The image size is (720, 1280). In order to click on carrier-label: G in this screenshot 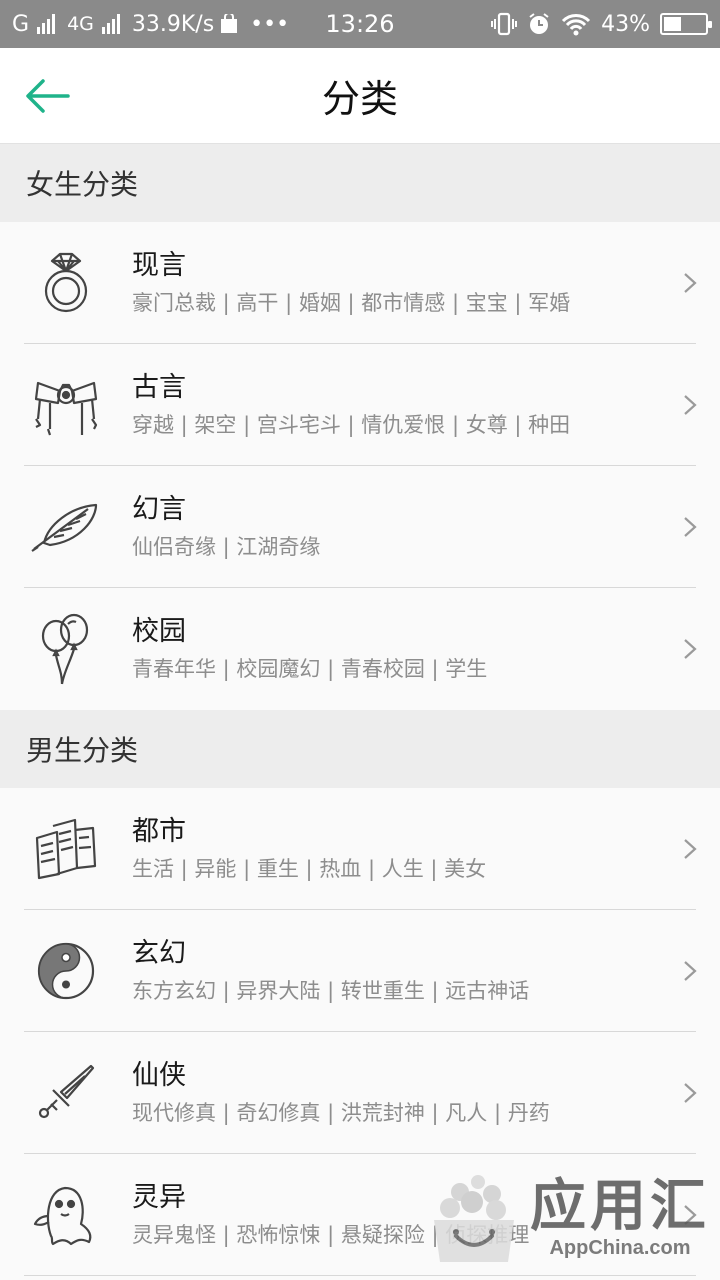, I will do `click(21, 24)`.